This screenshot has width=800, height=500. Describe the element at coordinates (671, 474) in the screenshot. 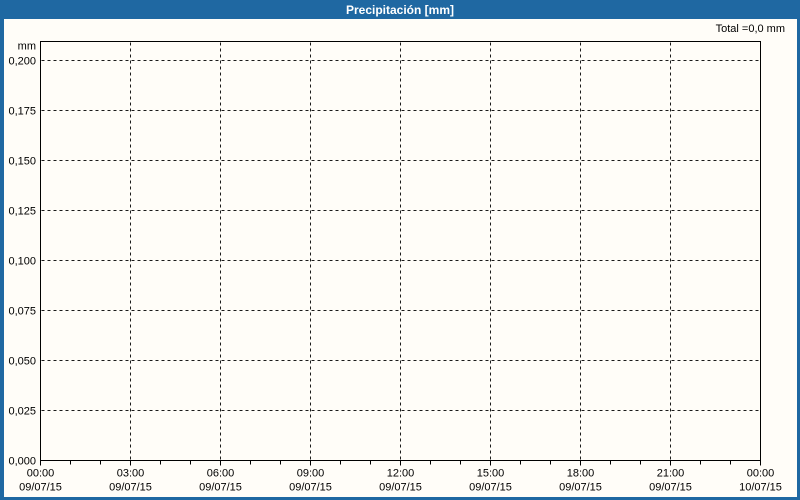

I see `x-time-label: 21:00` at that location.